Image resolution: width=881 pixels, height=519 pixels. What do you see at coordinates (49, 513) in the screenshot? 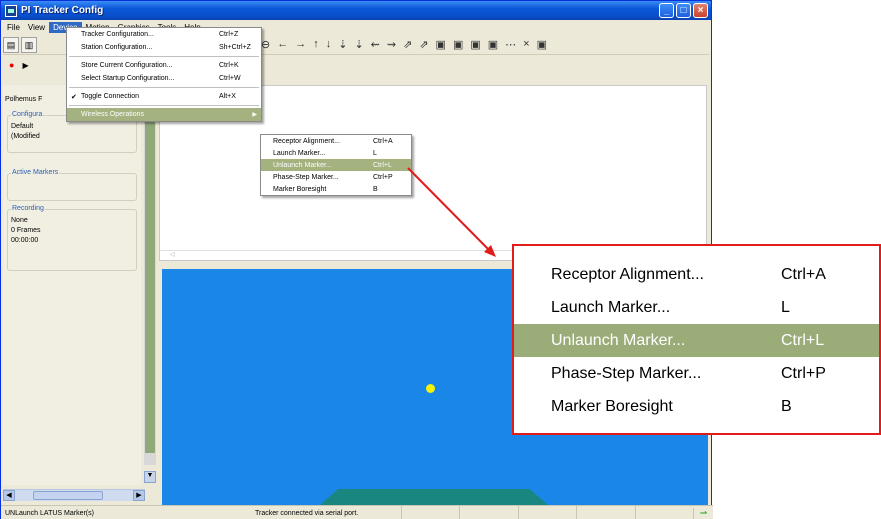
I see `status-message: UNLaunch LATUS Marker(s)` at bounding box center [49, 513].